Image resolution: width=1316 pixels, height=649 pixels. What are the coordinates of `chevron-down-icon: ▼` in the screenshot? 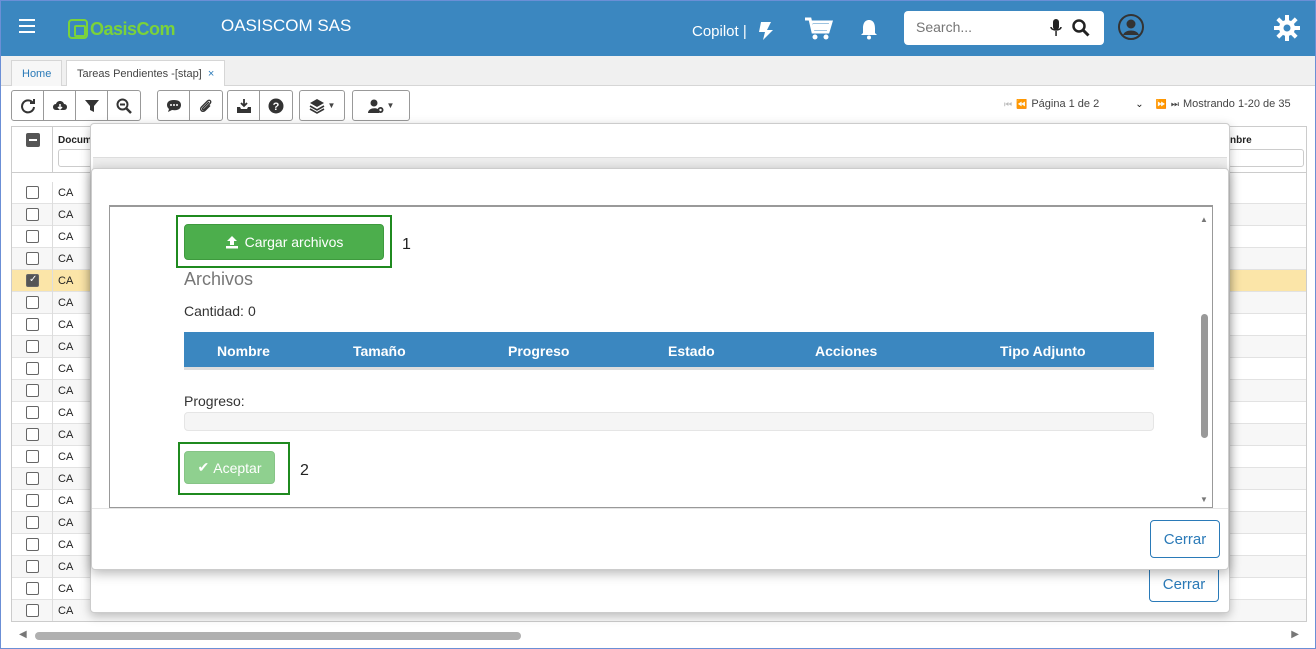 It's located at (331, 105).